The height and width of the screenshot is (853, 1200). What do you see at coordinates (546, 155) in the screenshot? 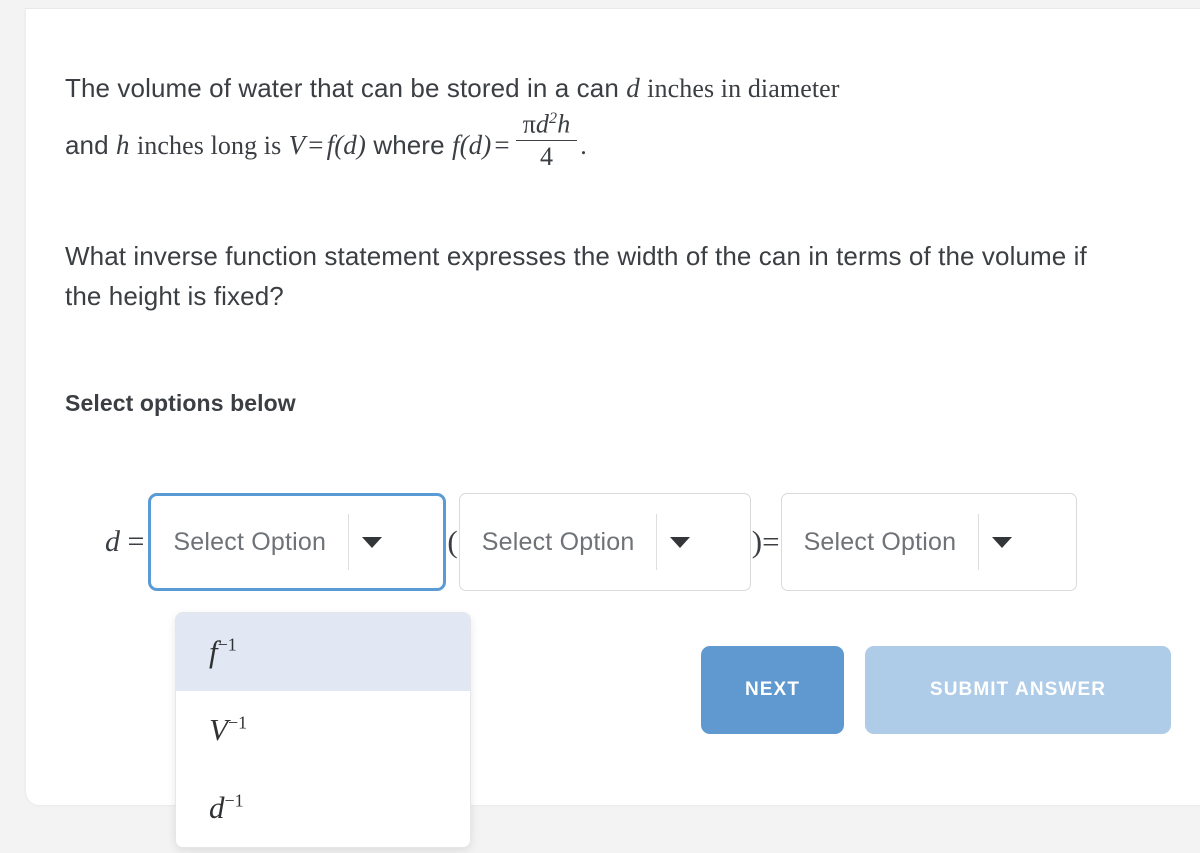
I see `fraction-denominator: 4` at bounding box center [546, 155].